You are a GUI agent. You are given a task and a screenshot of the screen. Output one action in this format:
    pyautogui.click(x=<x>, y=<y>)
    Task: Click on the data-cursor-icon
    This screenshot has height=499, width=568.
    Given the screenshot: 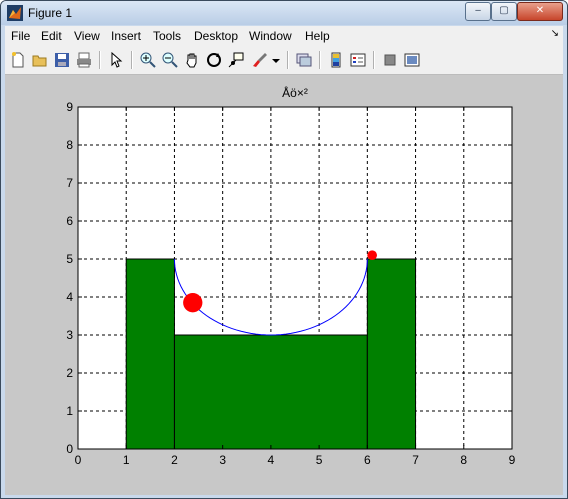 What is the action you would take?
    pyautogui.click(x=236, y=60)
    